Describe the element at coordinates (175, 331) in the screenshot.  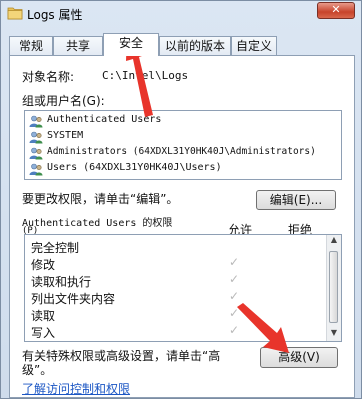
I see `permission-row: 写入 ✓` at that location.